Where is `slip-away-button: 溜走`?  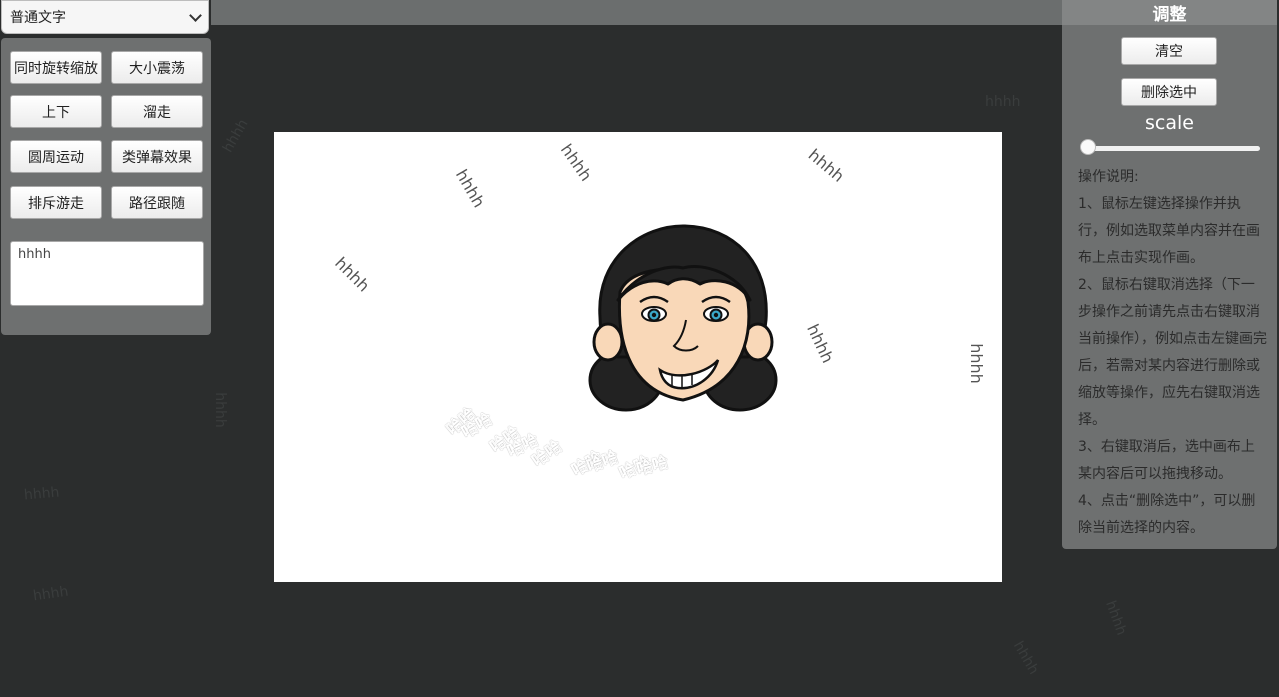 slip-away-button: 溜走 is located at coordinates (157, 111).